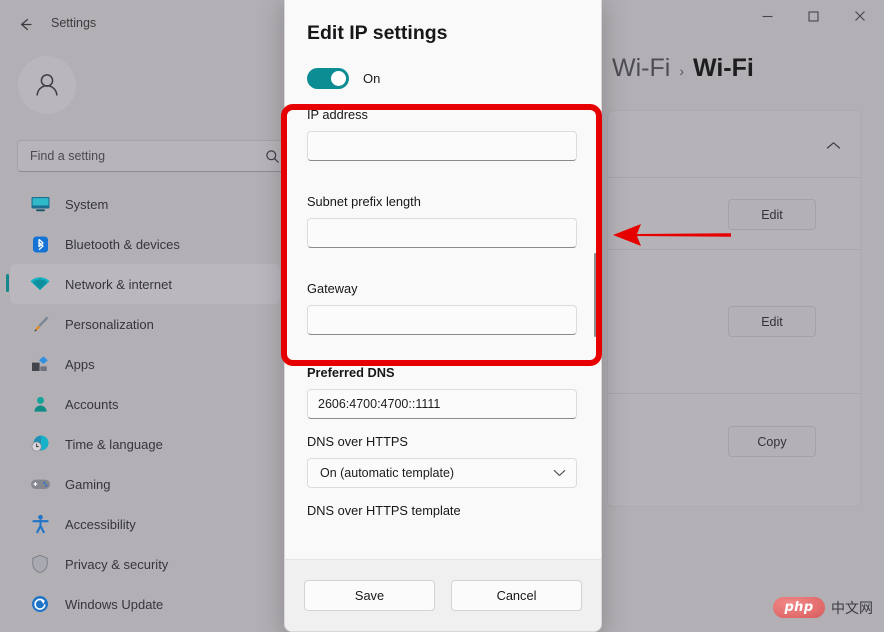 Image resolution: width=884 pixels, height=632 pixels. What do you see at coordinates (328, 78) in the screenshot?
I see `ip-settings-toggle` at bounding box center [328, 78].